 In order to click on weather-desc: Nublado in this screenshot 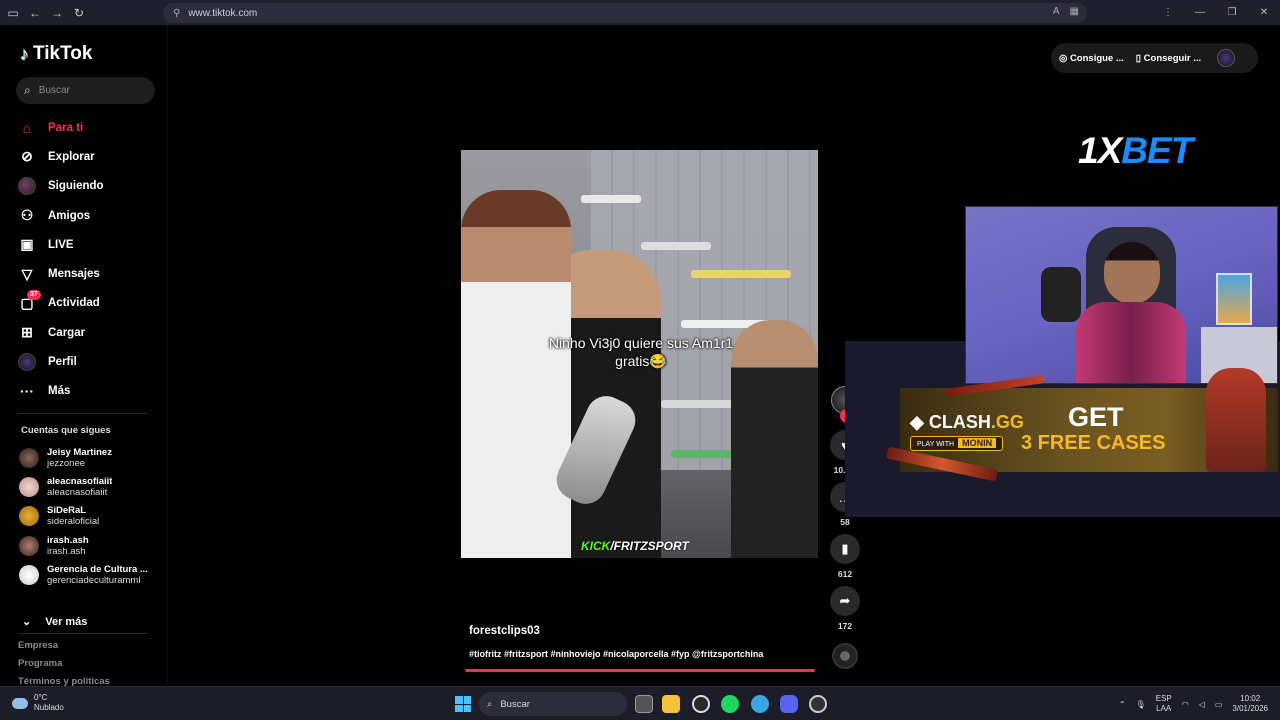, I will do `click(49, 707)`.